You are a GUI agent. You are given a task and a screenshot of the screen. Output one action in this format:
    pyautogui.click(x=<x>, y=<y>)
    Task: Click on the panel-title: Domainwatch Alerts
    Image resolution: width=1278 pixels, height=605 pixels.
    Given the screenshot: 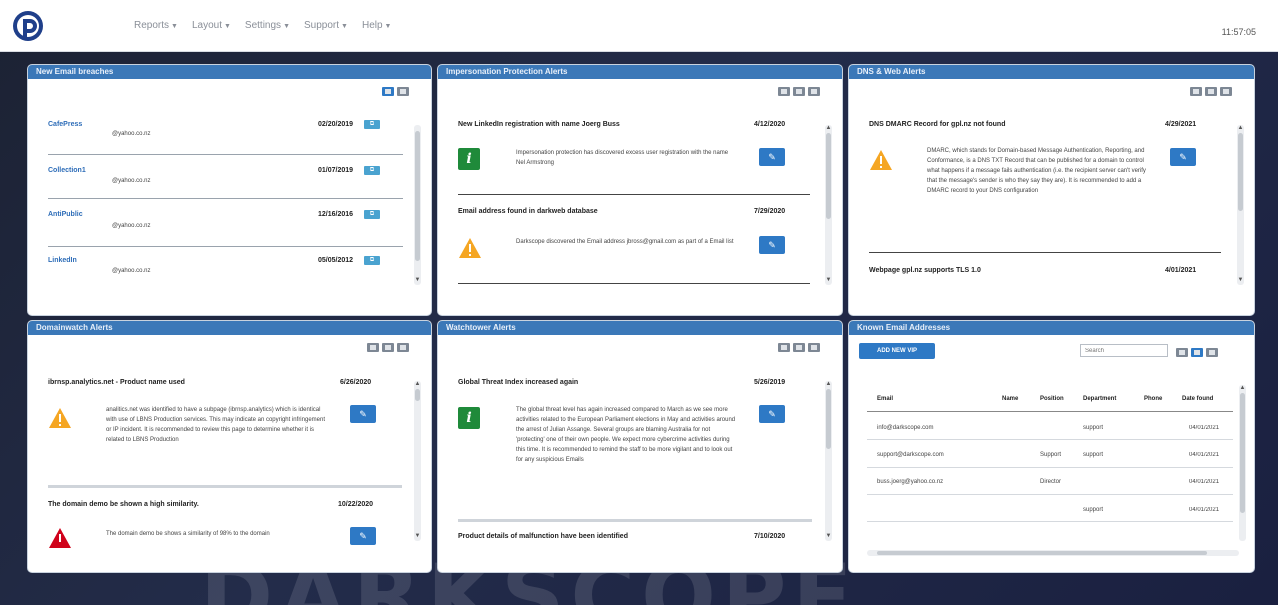 What is the action you would take?
    pyautogui.click(x=229, y=328)
    